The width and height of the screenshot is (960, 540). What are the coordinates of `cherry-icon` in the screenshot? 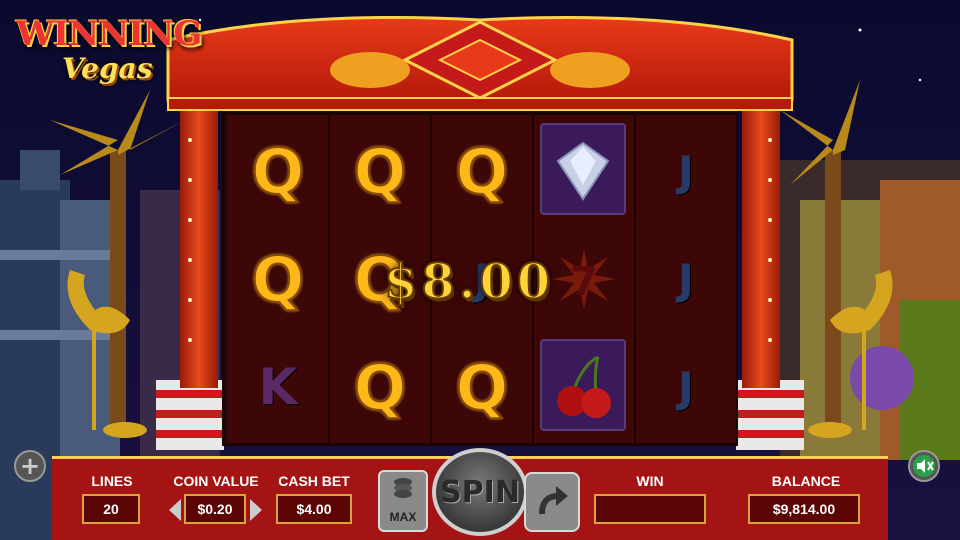 It's located at (584, 386).